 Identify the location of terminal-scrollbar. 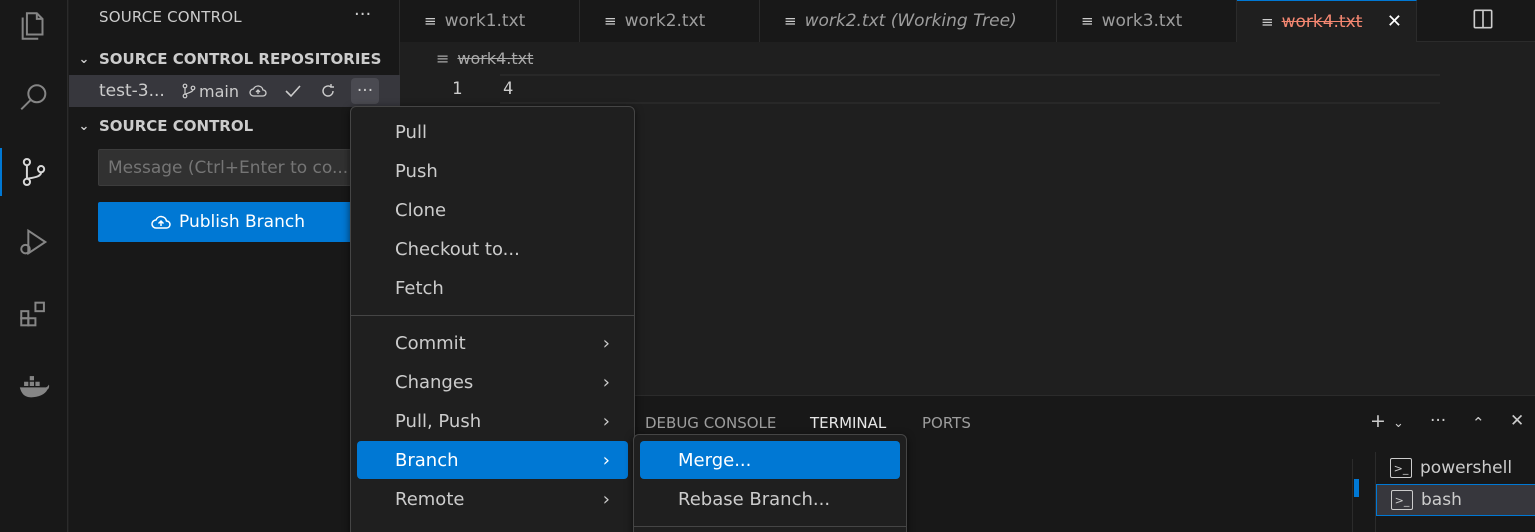
(1352, 495).